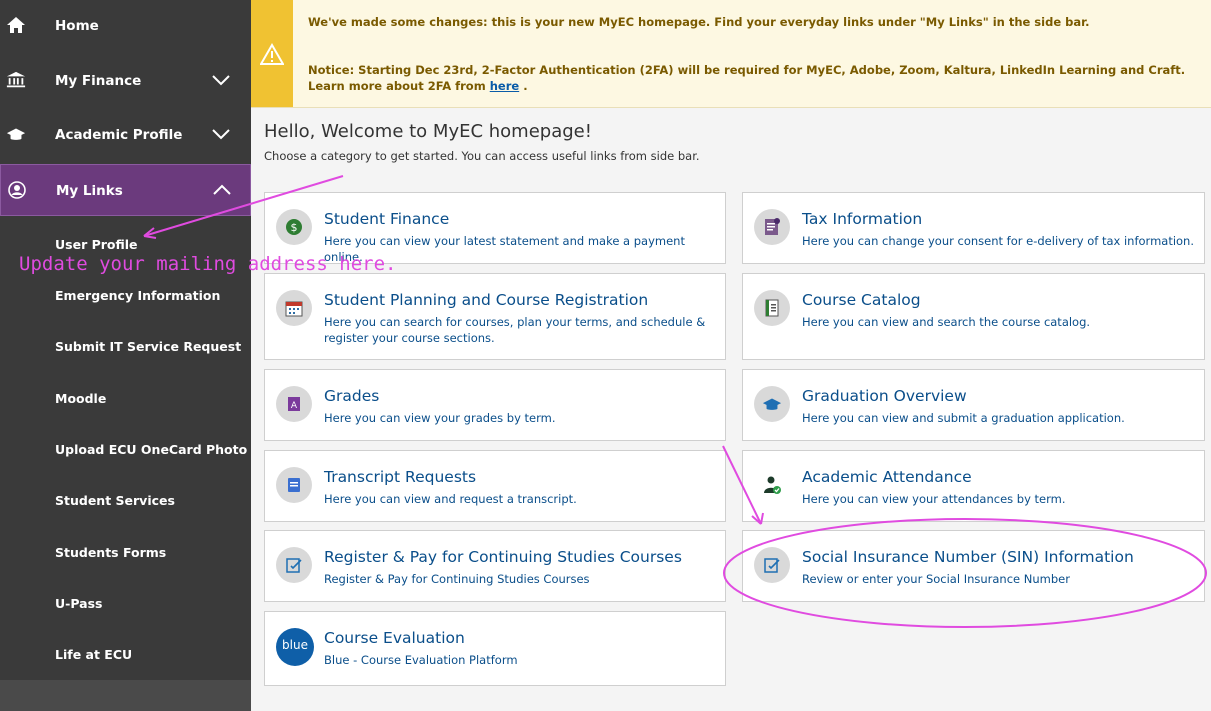  Describe the element at coordinates (222, 190) in the screenshot. I see `chevron-up-icon` at that location.